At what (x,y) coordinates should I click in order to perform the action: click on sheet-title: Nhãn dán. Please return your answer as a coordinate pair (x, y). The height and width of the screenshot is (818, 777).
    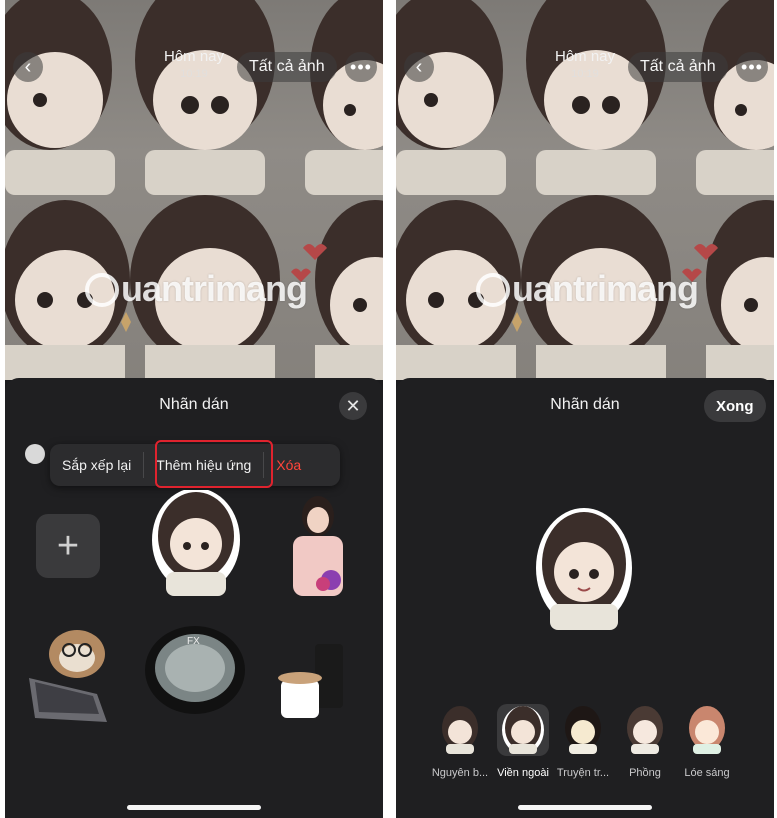
    Looking at the image, I should click on (194, 404).